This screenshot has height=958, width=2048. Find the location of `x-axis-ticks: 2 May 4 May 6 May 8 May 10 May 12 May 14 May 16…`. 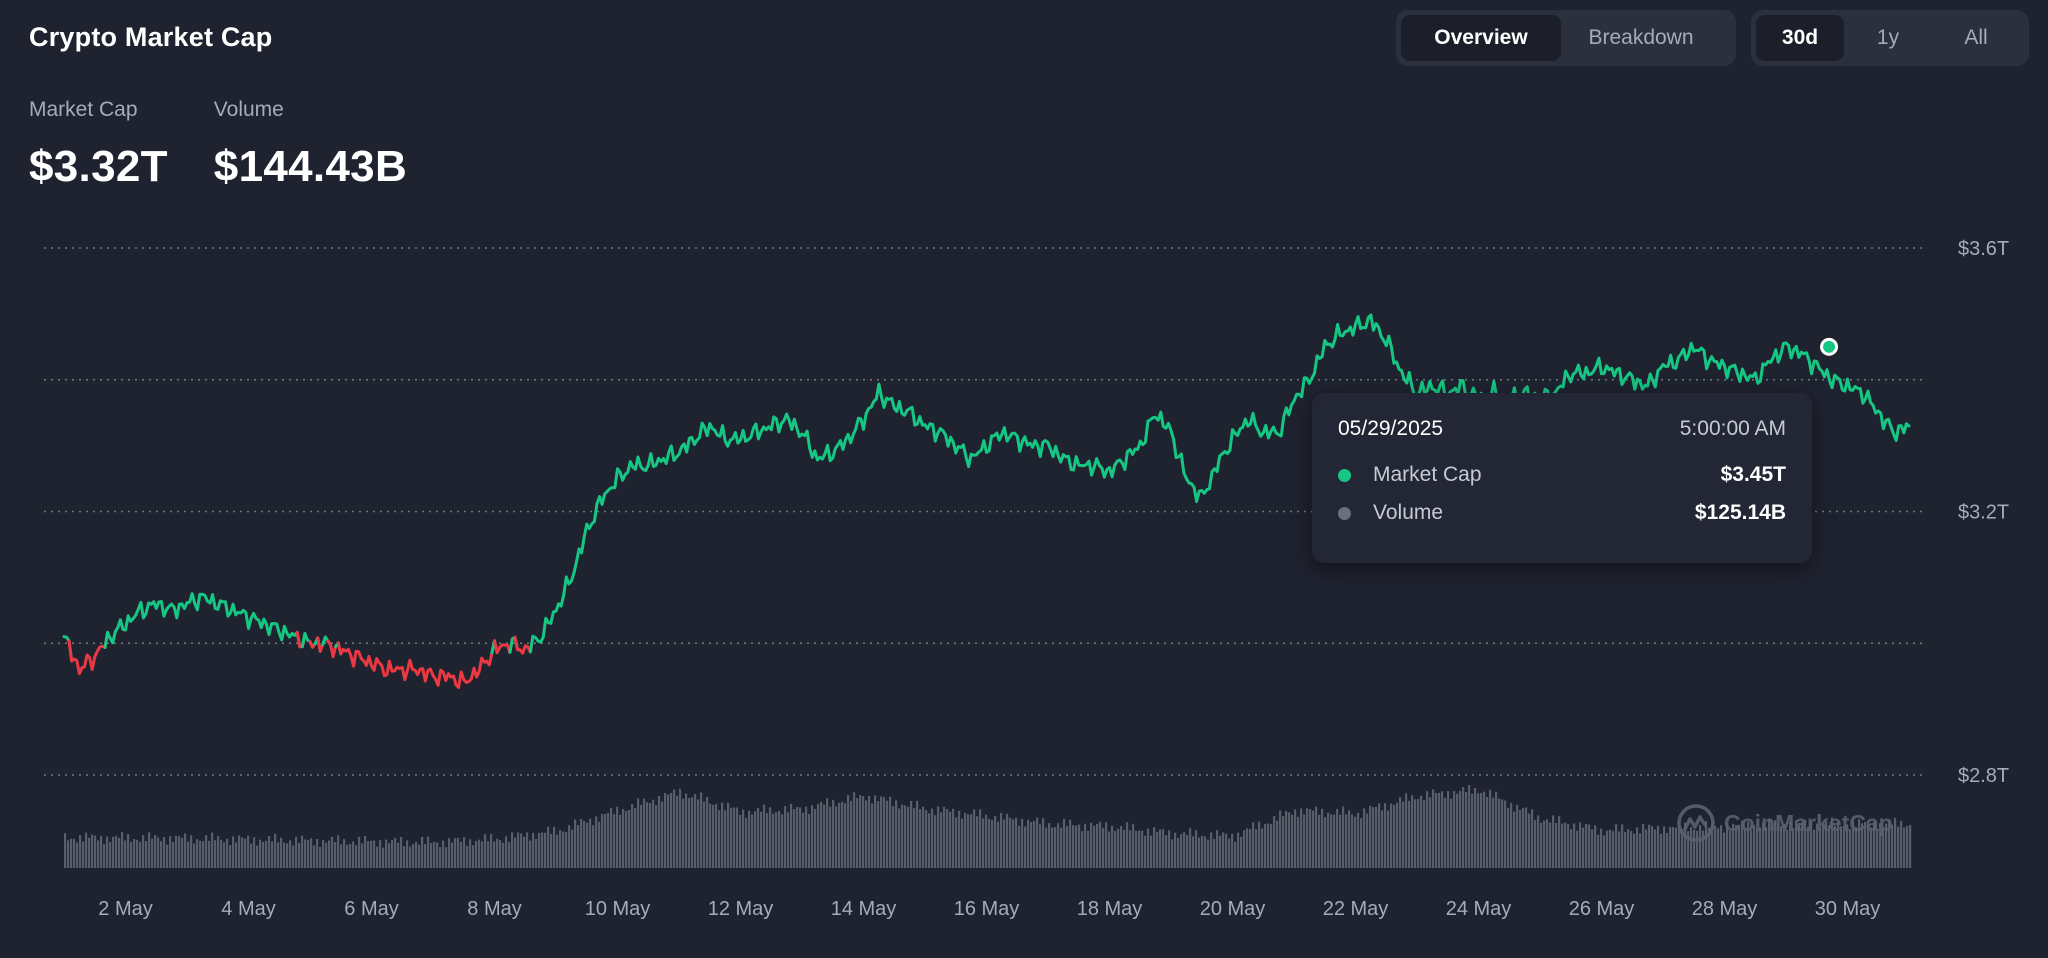

x-axis-ticks: 2 May 4 May 6 May 8 May 10 May 12 May 14 May 16… is located at coordinates (989, 909).